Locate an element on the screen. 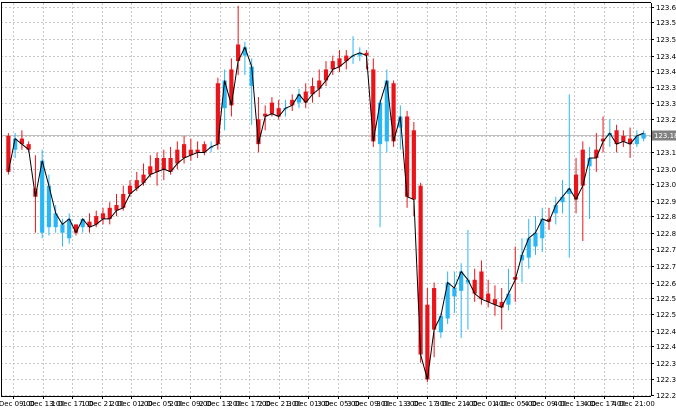  x-tick-label: 4 Dec 21:00 is located at coordinates (633, 404).